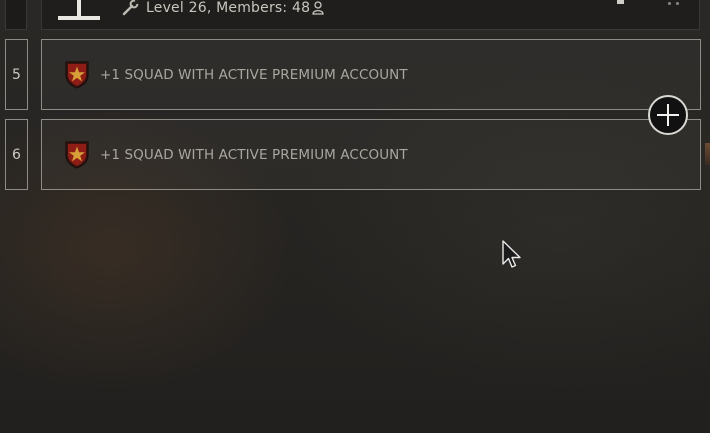 This screenshot has width=710, height=433. Describe the element at coordinates (676, 5) in the screenshot. I see `more-options-icon` at that location.